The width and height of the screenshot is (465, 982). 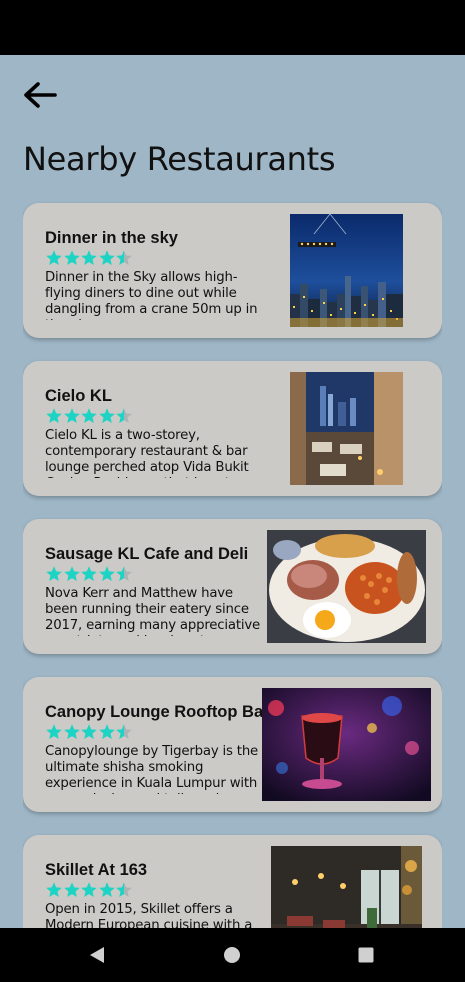 I want to click on circle-home-icon, so click(x=232, y=955).